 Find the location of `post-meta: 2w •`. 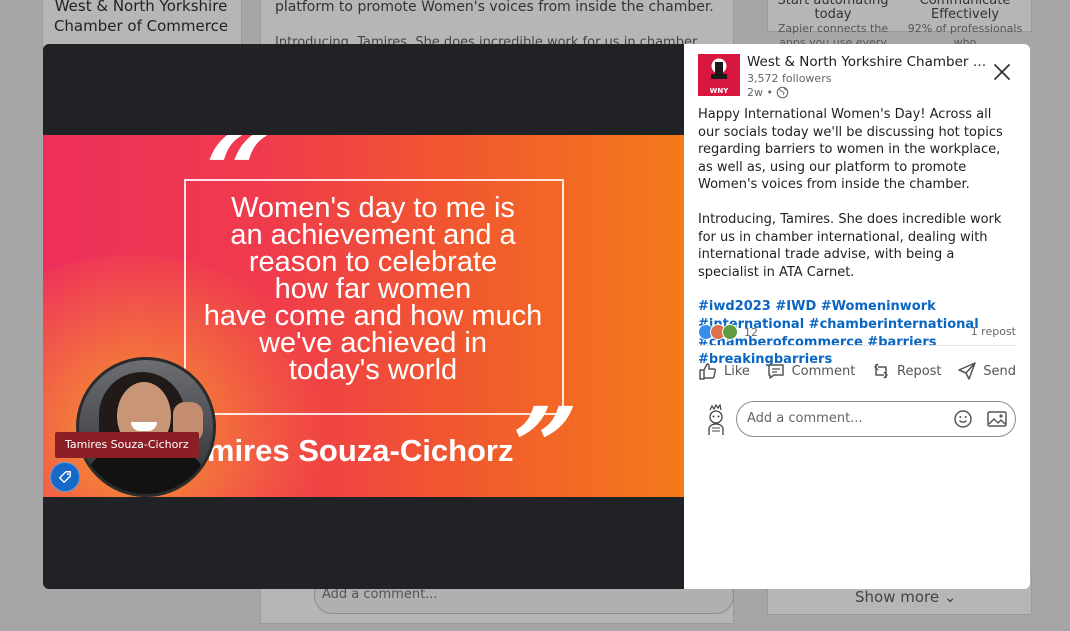

post-meta: 2w • is located at coordinates (768, 92).